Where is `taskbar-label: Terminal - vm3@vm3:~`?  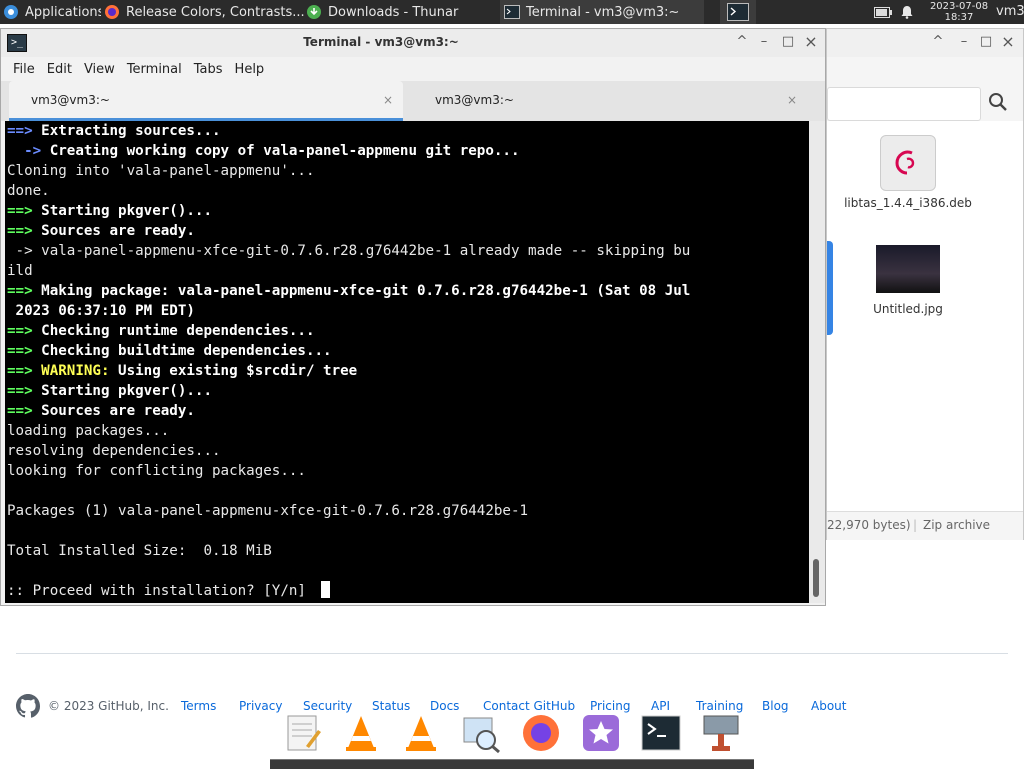 taskbar-label: Terminal - vm3@vm3:~ is located at coordinates (603, 12).